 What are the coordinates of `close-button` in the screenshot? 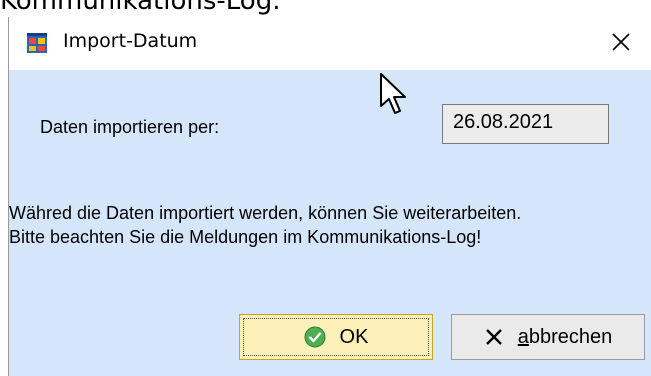 It's located at (621, 43).